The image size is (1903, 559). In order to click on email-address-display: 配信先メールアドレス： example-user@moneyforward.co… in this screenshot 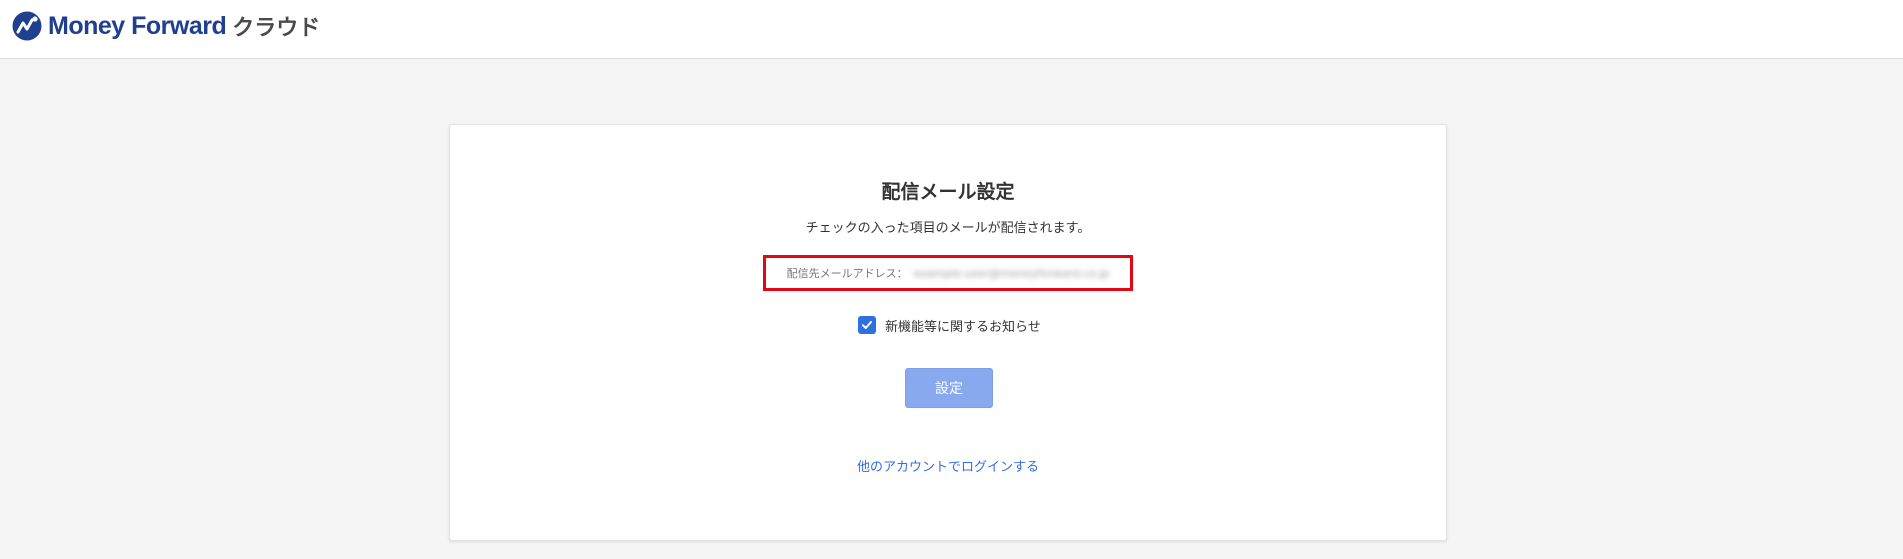, I will do `click(948, 273)`.